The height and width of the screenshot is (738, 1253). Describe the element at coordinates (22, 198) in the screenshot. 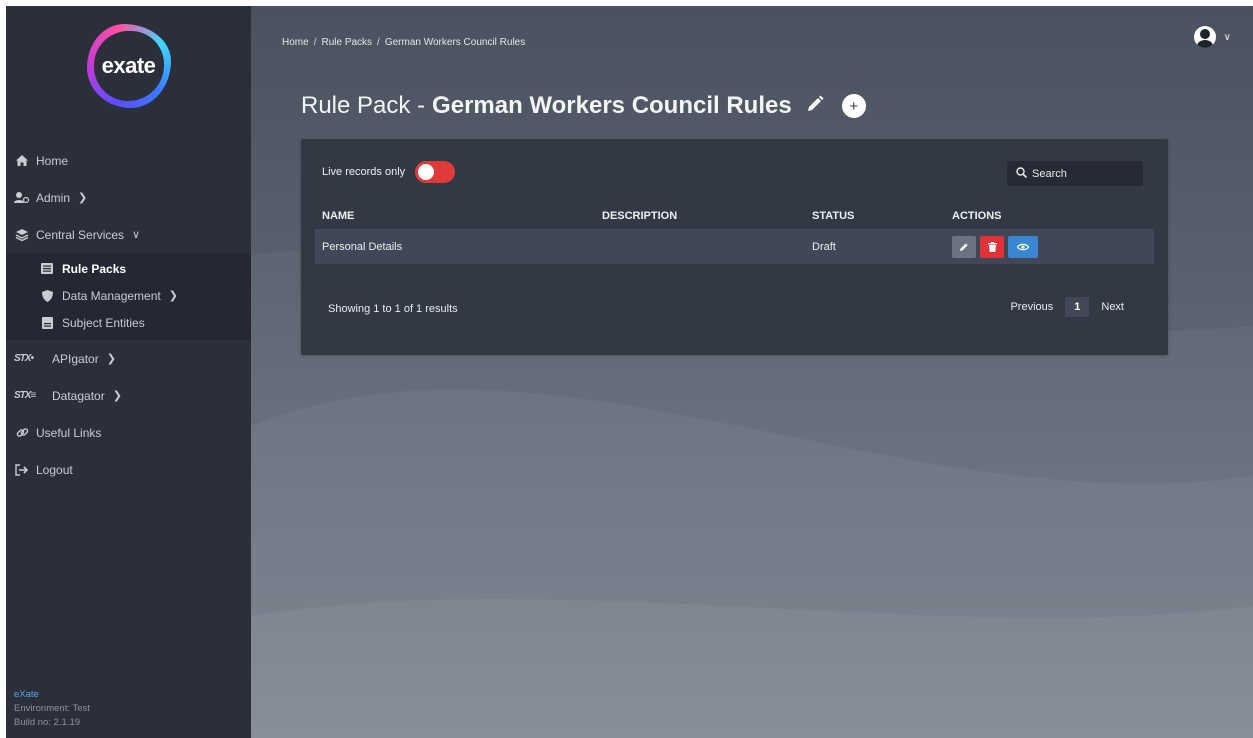

I see `users-icon` at that location.